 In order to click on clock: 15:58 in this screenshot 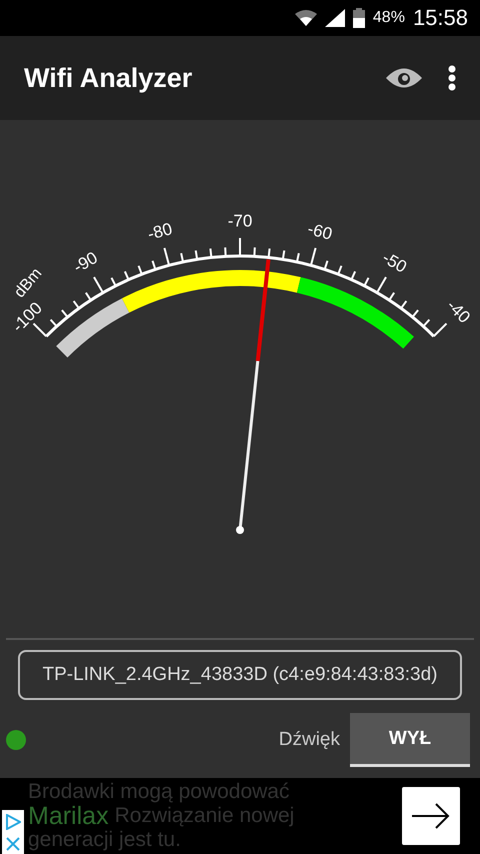, I will do `click(440, 18)`.